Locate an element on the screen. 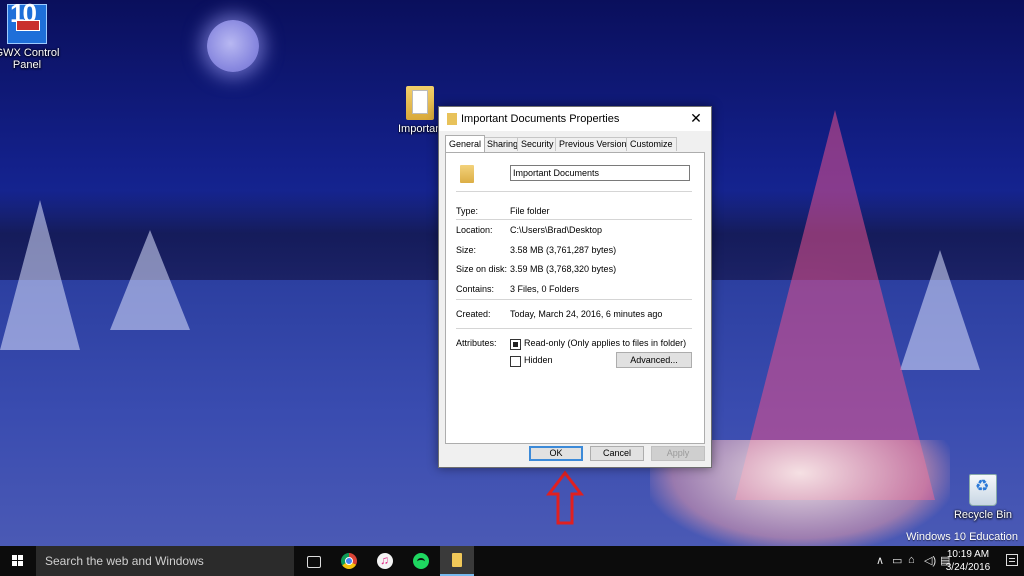 The width and height of the screenshot is (1024, 576). attributes-label: Attributes: is located at coordinates (476, 343).